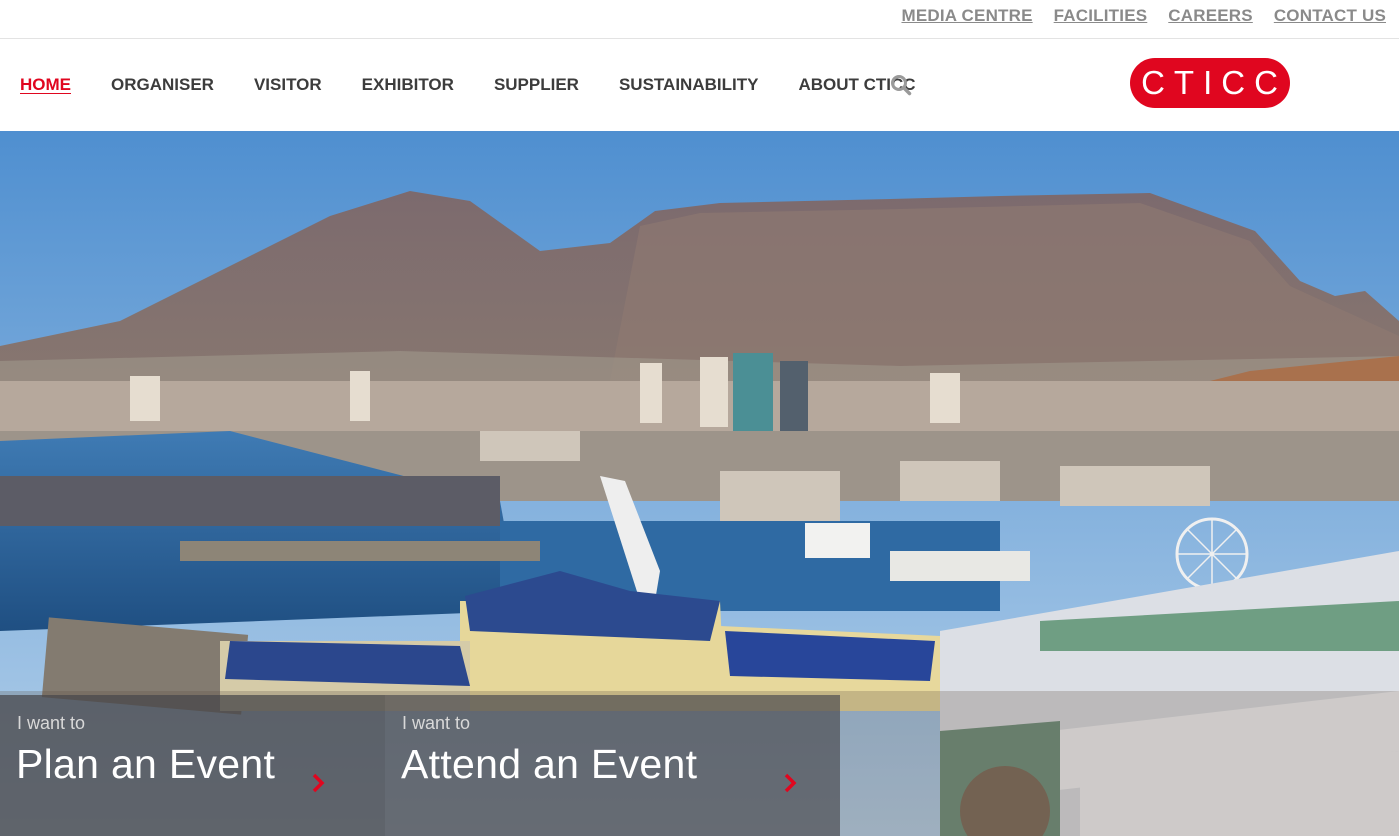 The height and width of the screenshot is (836, 1399). I want to click on nav-item-visitor: VISITOR, so click(288, 85).